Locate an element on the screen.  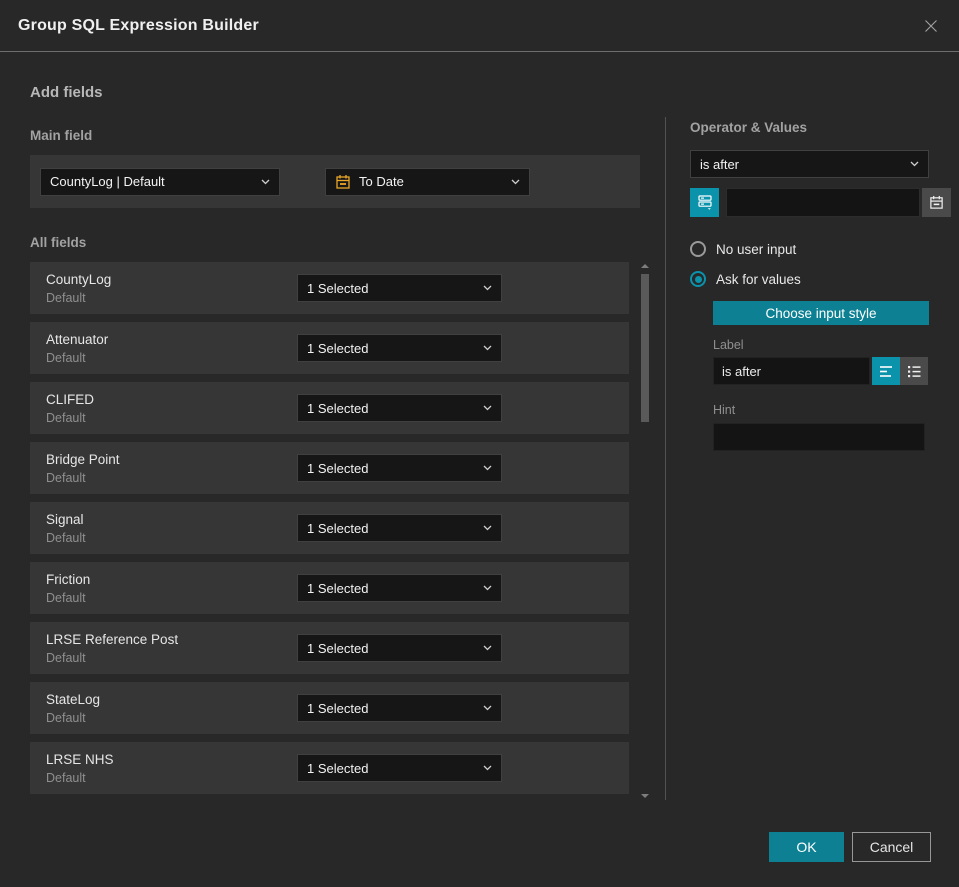
field-row: Attenuator Default 1 Selected is located at coordinates (329, 348).